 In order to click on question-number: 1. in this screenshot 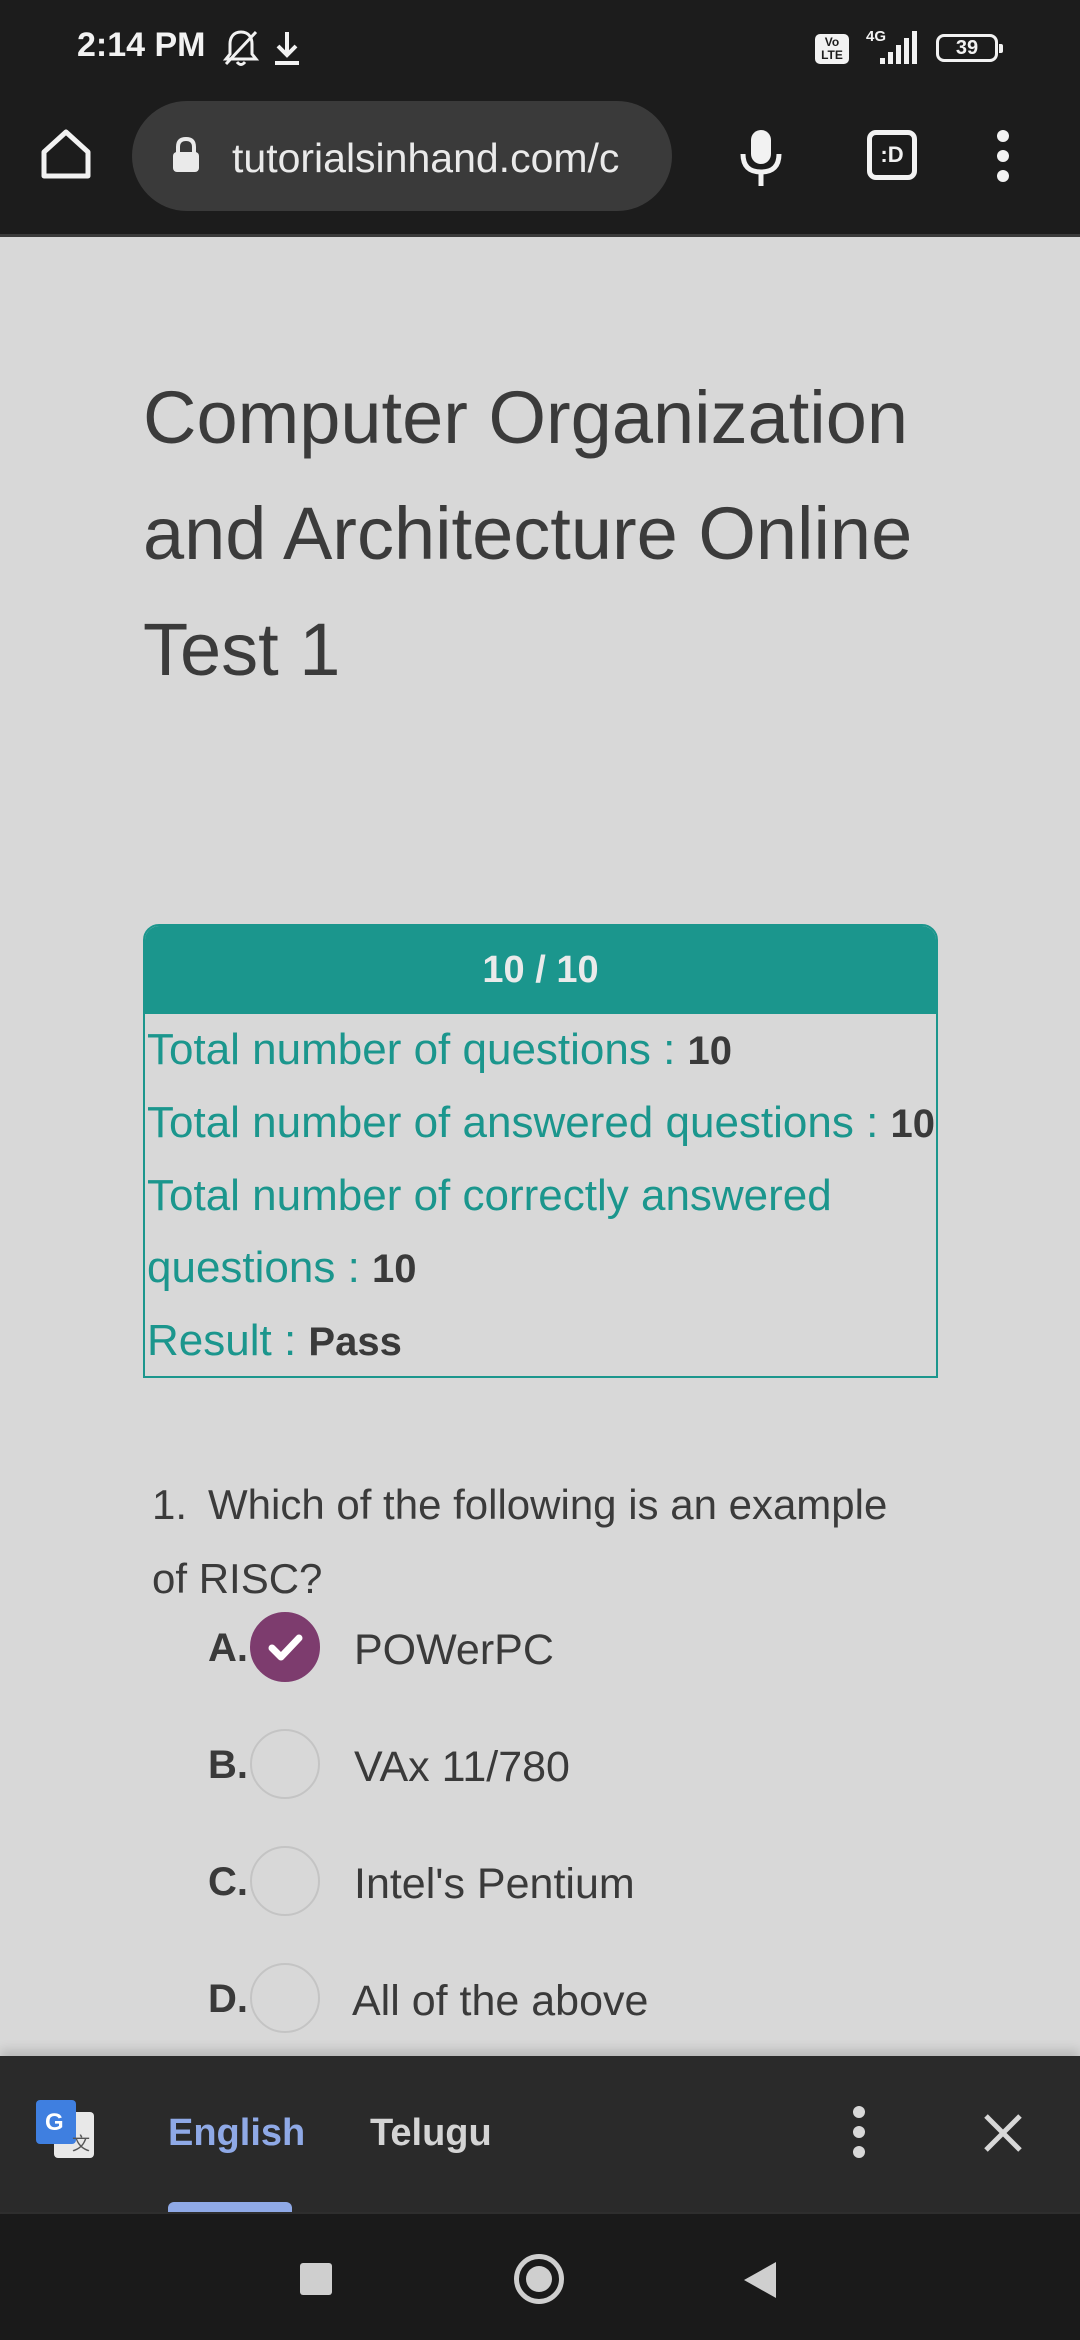, I will do `click(170, 1504)`.